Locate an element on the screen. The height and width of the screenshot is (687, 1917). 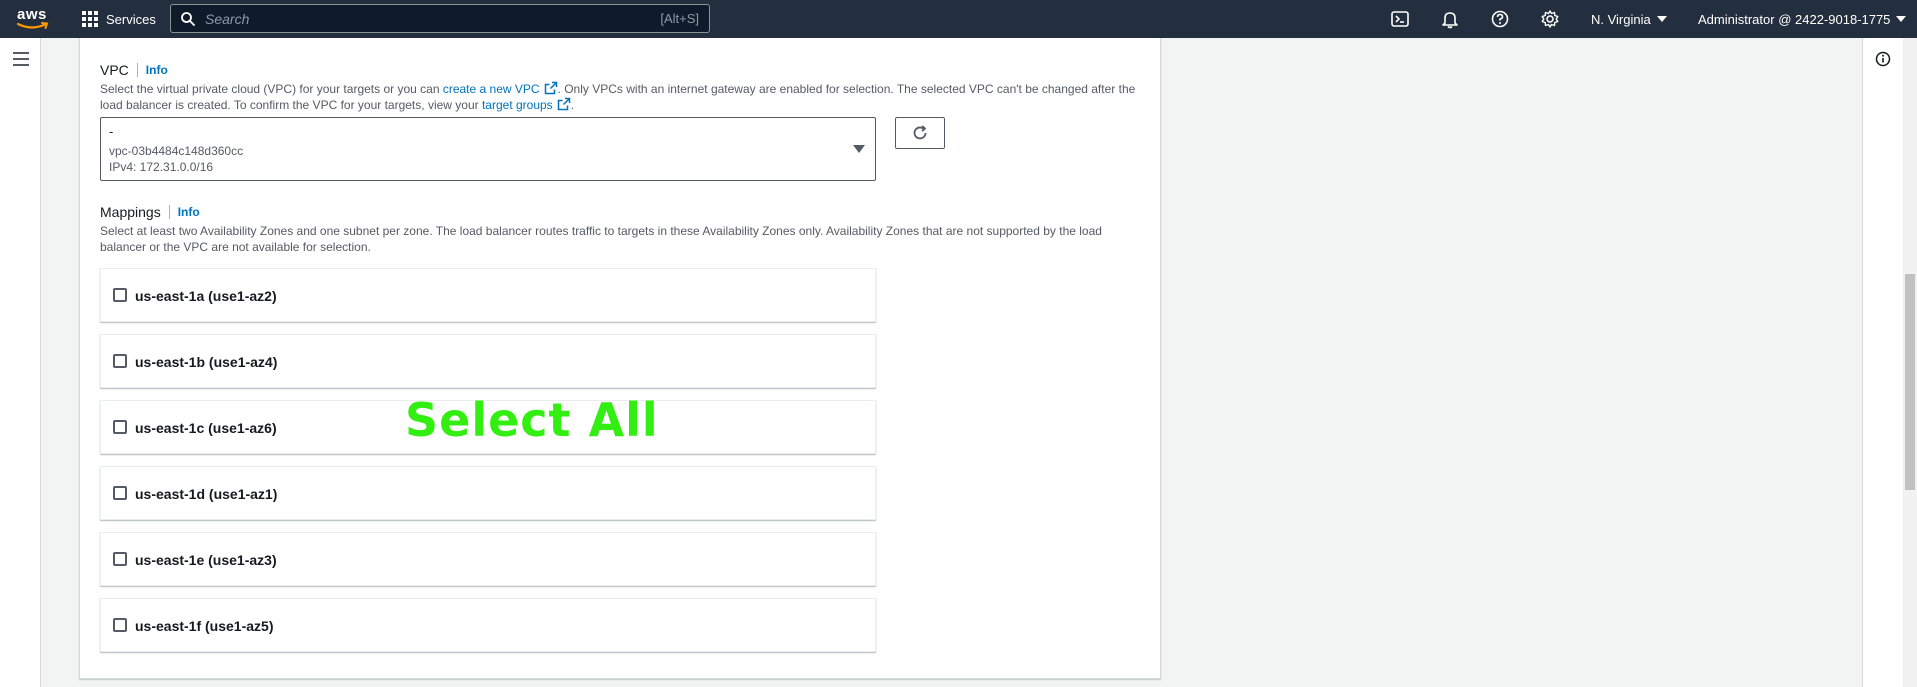
vpc-label: VPC is located at coordinates (114, 70).